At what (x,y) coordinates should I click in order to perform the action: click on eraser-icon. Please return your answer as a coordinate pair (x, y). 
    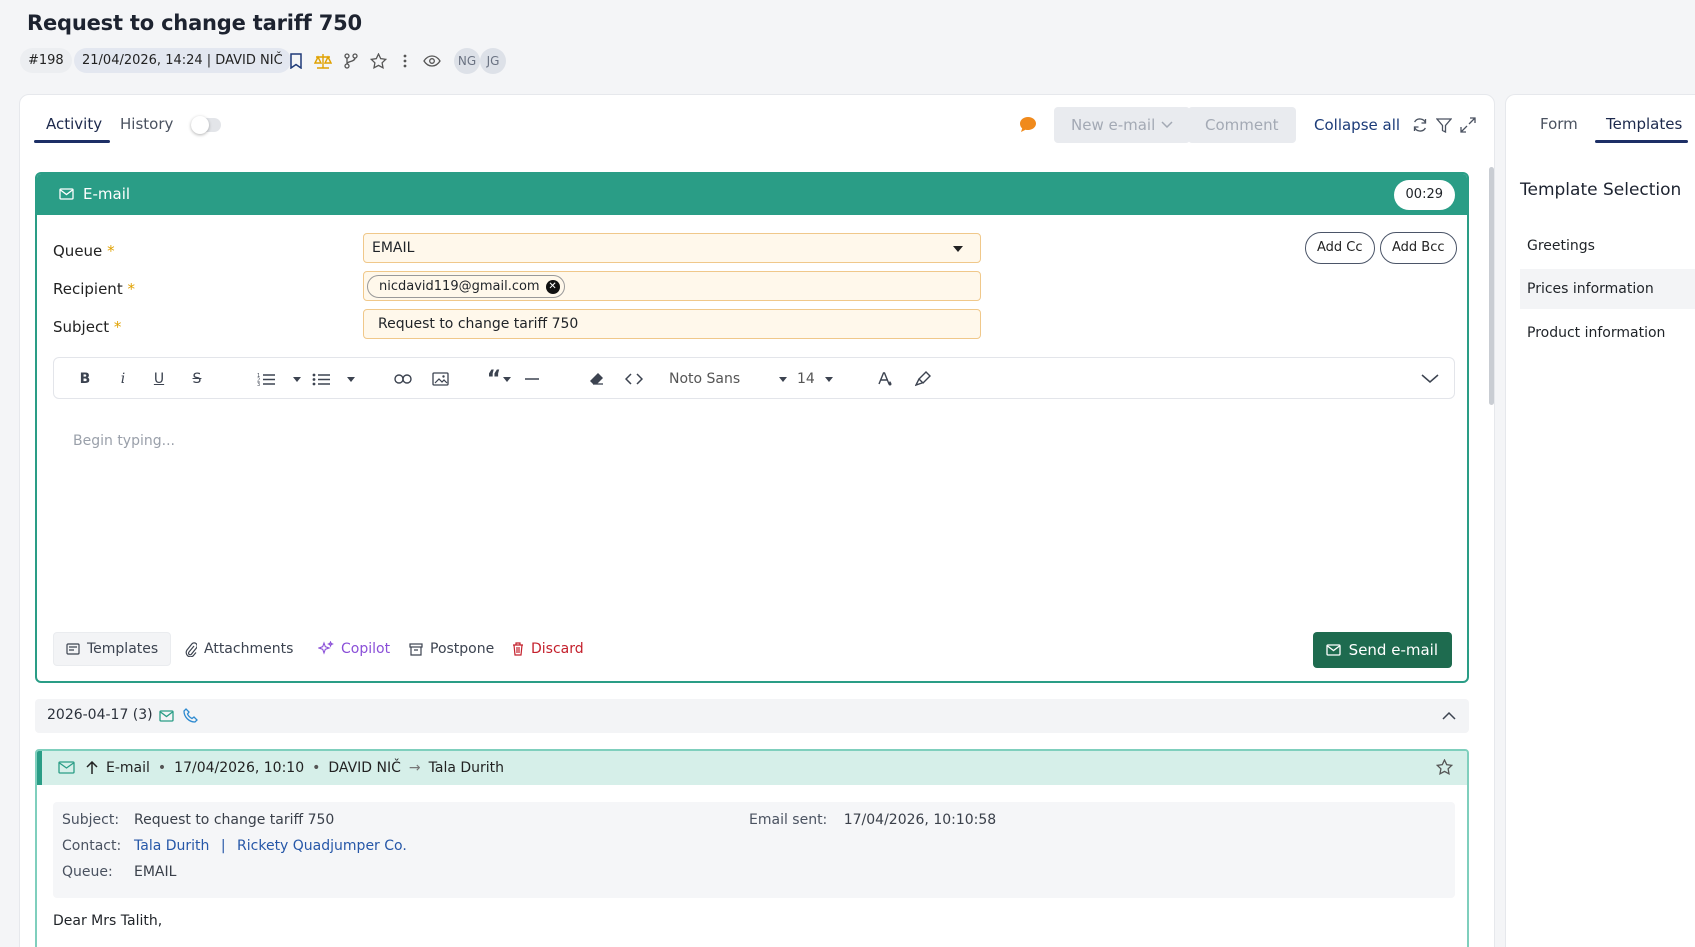
    Looking at the image, I should click on (596, 379).